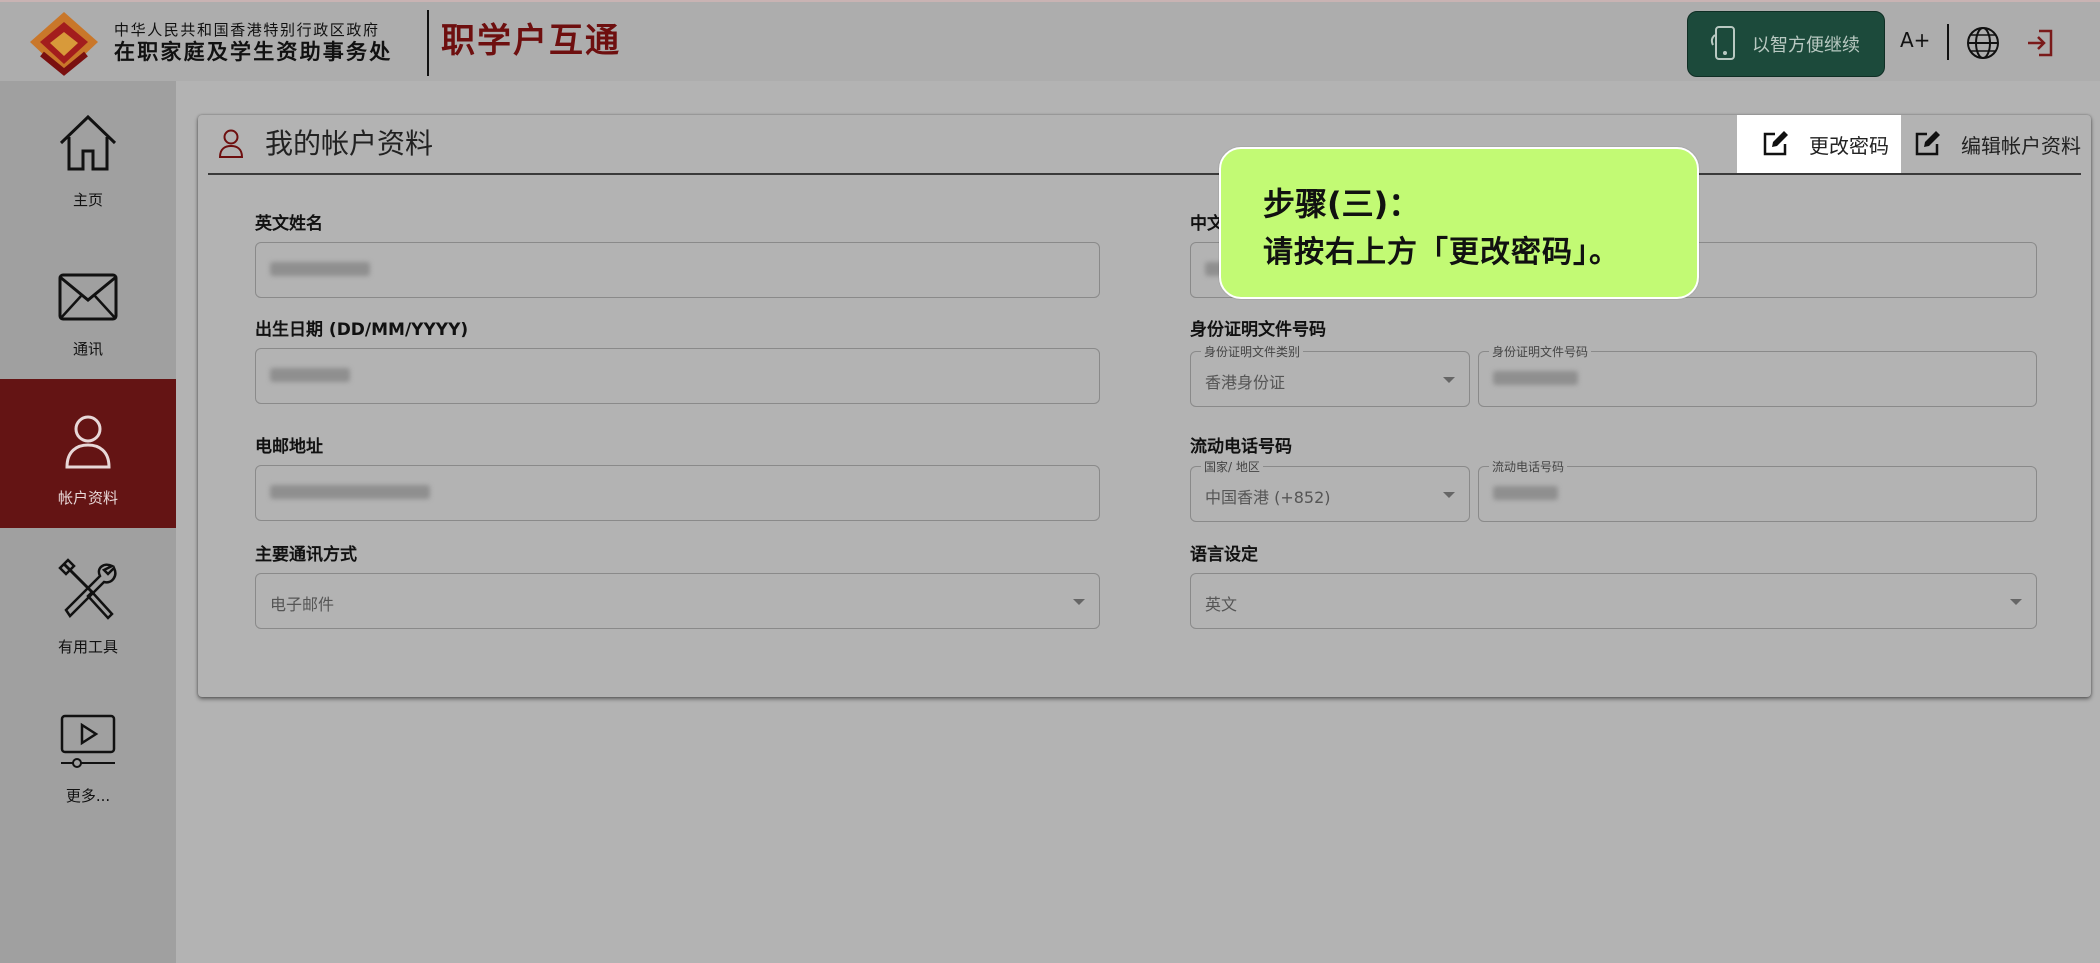  I want to click on id-doc-type-value: 香港身份证, so click(1245, 382).